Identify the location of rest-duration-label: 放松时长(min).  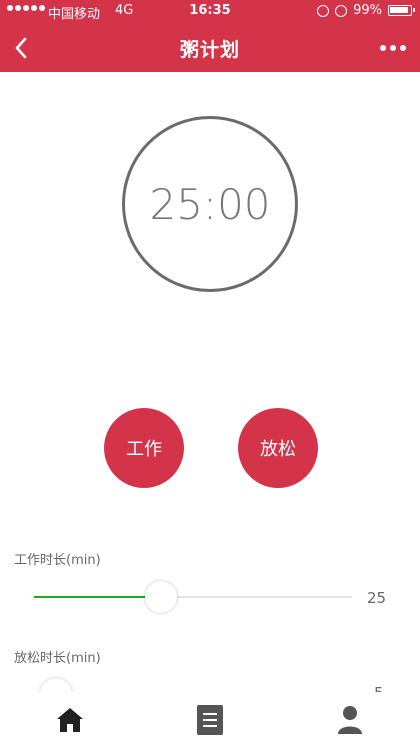
(57, 658).